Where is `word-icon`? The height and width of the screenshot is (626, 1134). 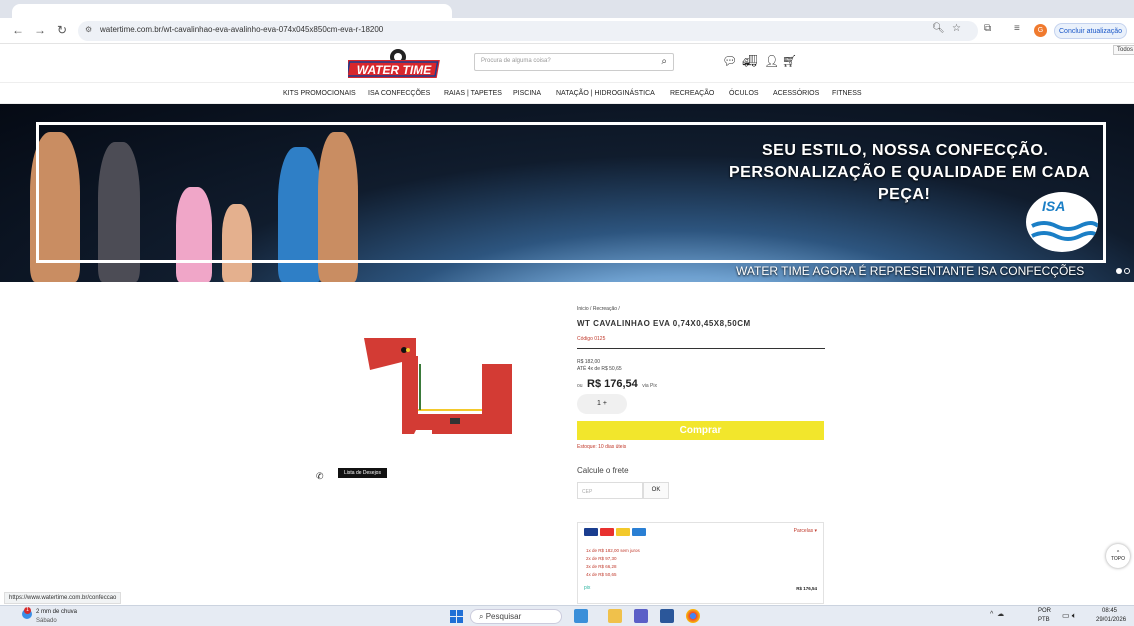 word-icon is located at coordinates (667, 616).